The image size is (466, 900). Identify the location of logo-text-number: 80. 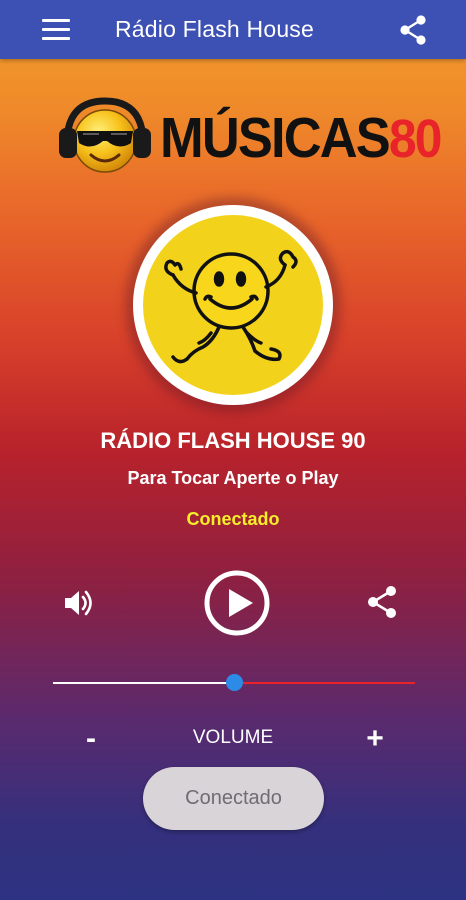
(415, 139).